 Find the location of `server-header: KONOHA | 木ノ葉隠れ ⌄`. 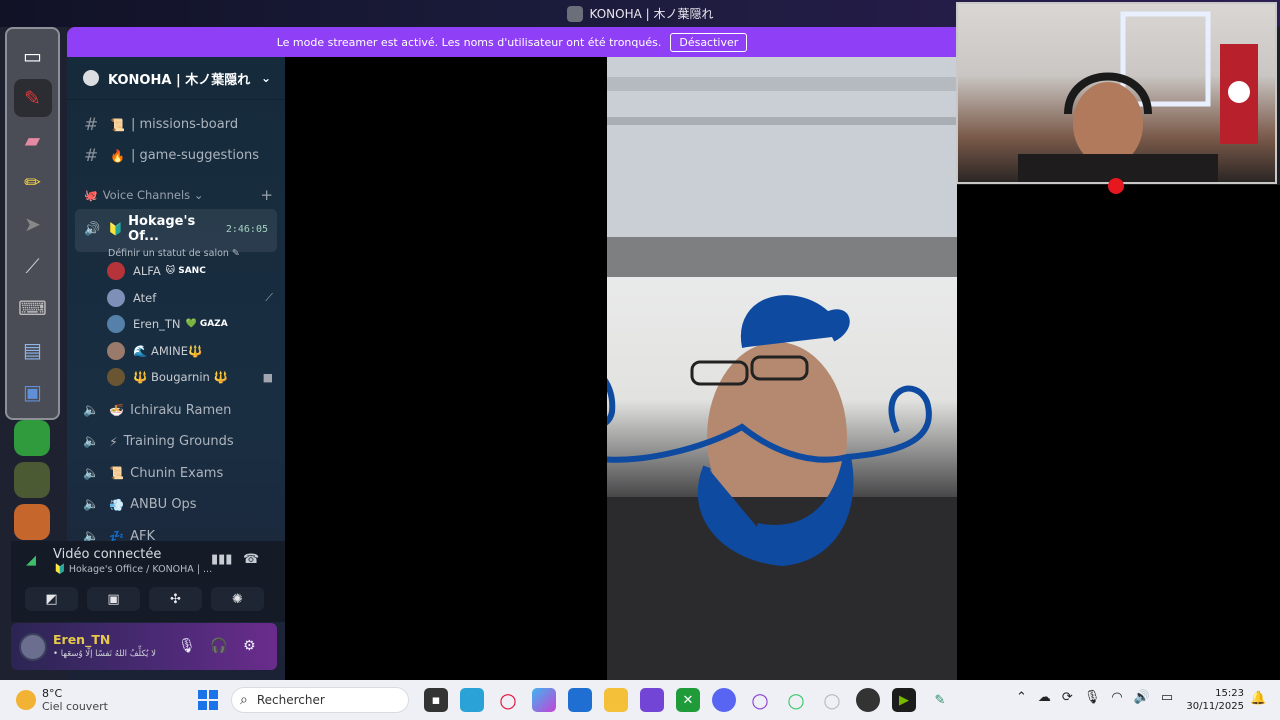

server-header: KONOHA | 木ノ葉隠れ ⌄ is located at coordinates (176, 78).